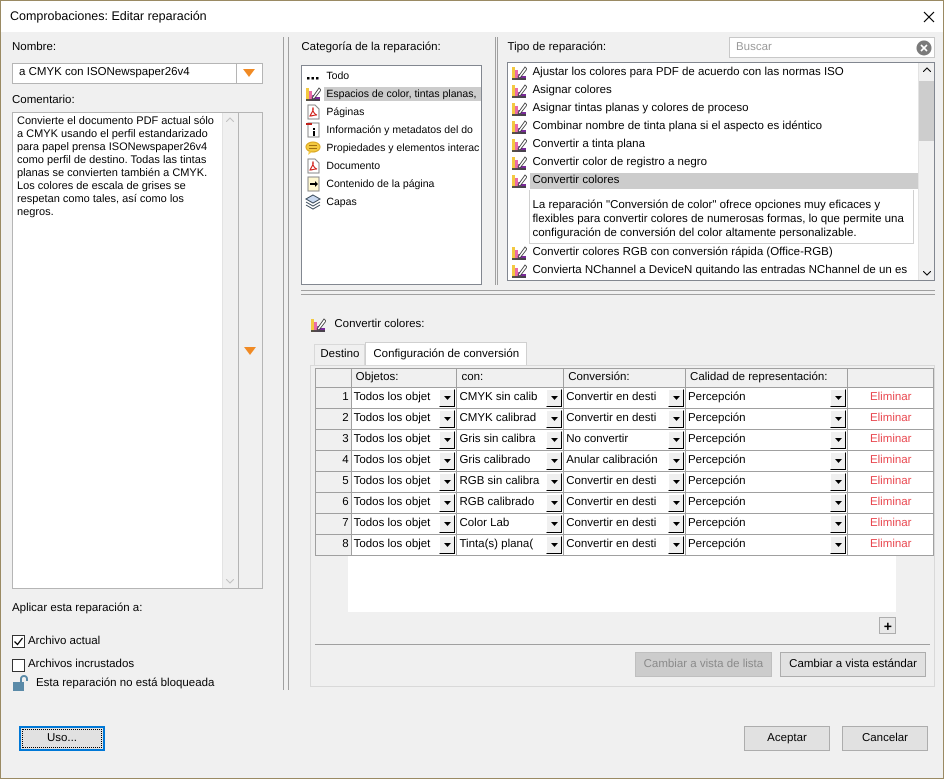  What do you see at coordinates (345, 544) in the screenshot?
I see `row-number: 8` at bounding box center [345, 544].